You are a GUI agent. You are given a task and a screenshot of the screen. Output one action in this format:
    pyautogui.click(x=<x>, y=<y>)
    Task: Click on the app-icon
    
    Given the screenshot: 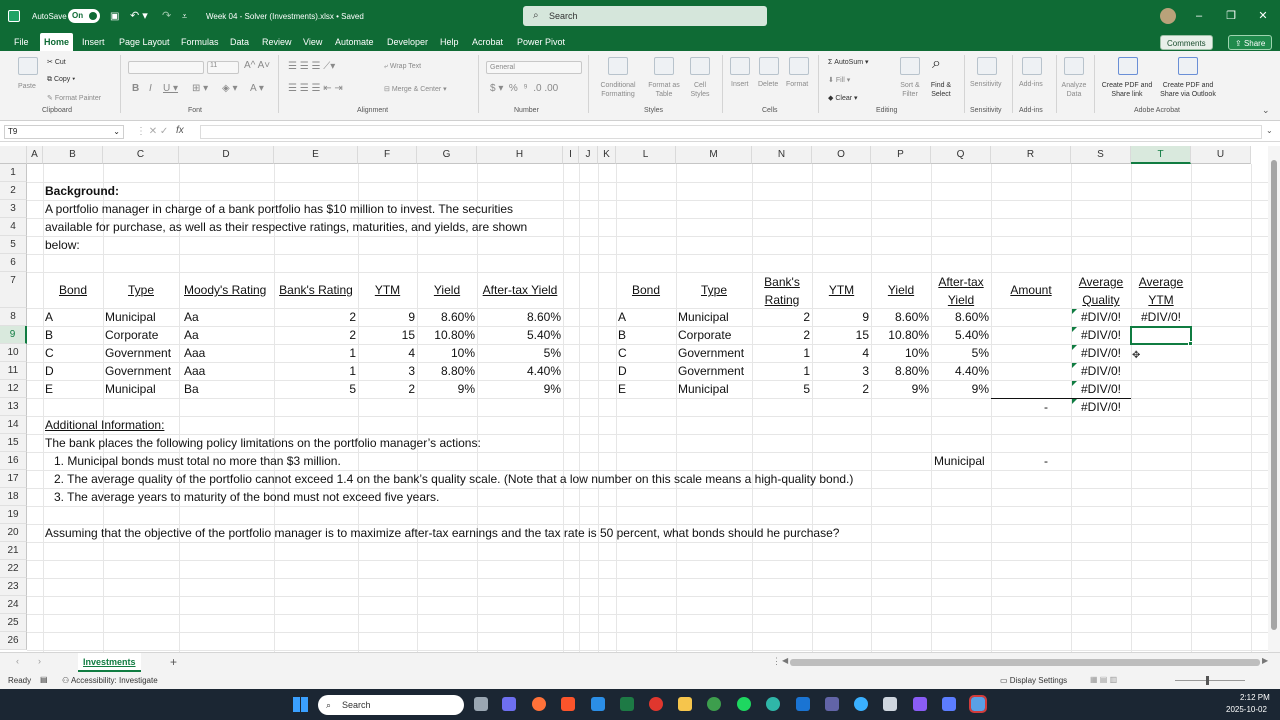 What is the action you would take?
    pyautogui.click(x=861, y=704)
    